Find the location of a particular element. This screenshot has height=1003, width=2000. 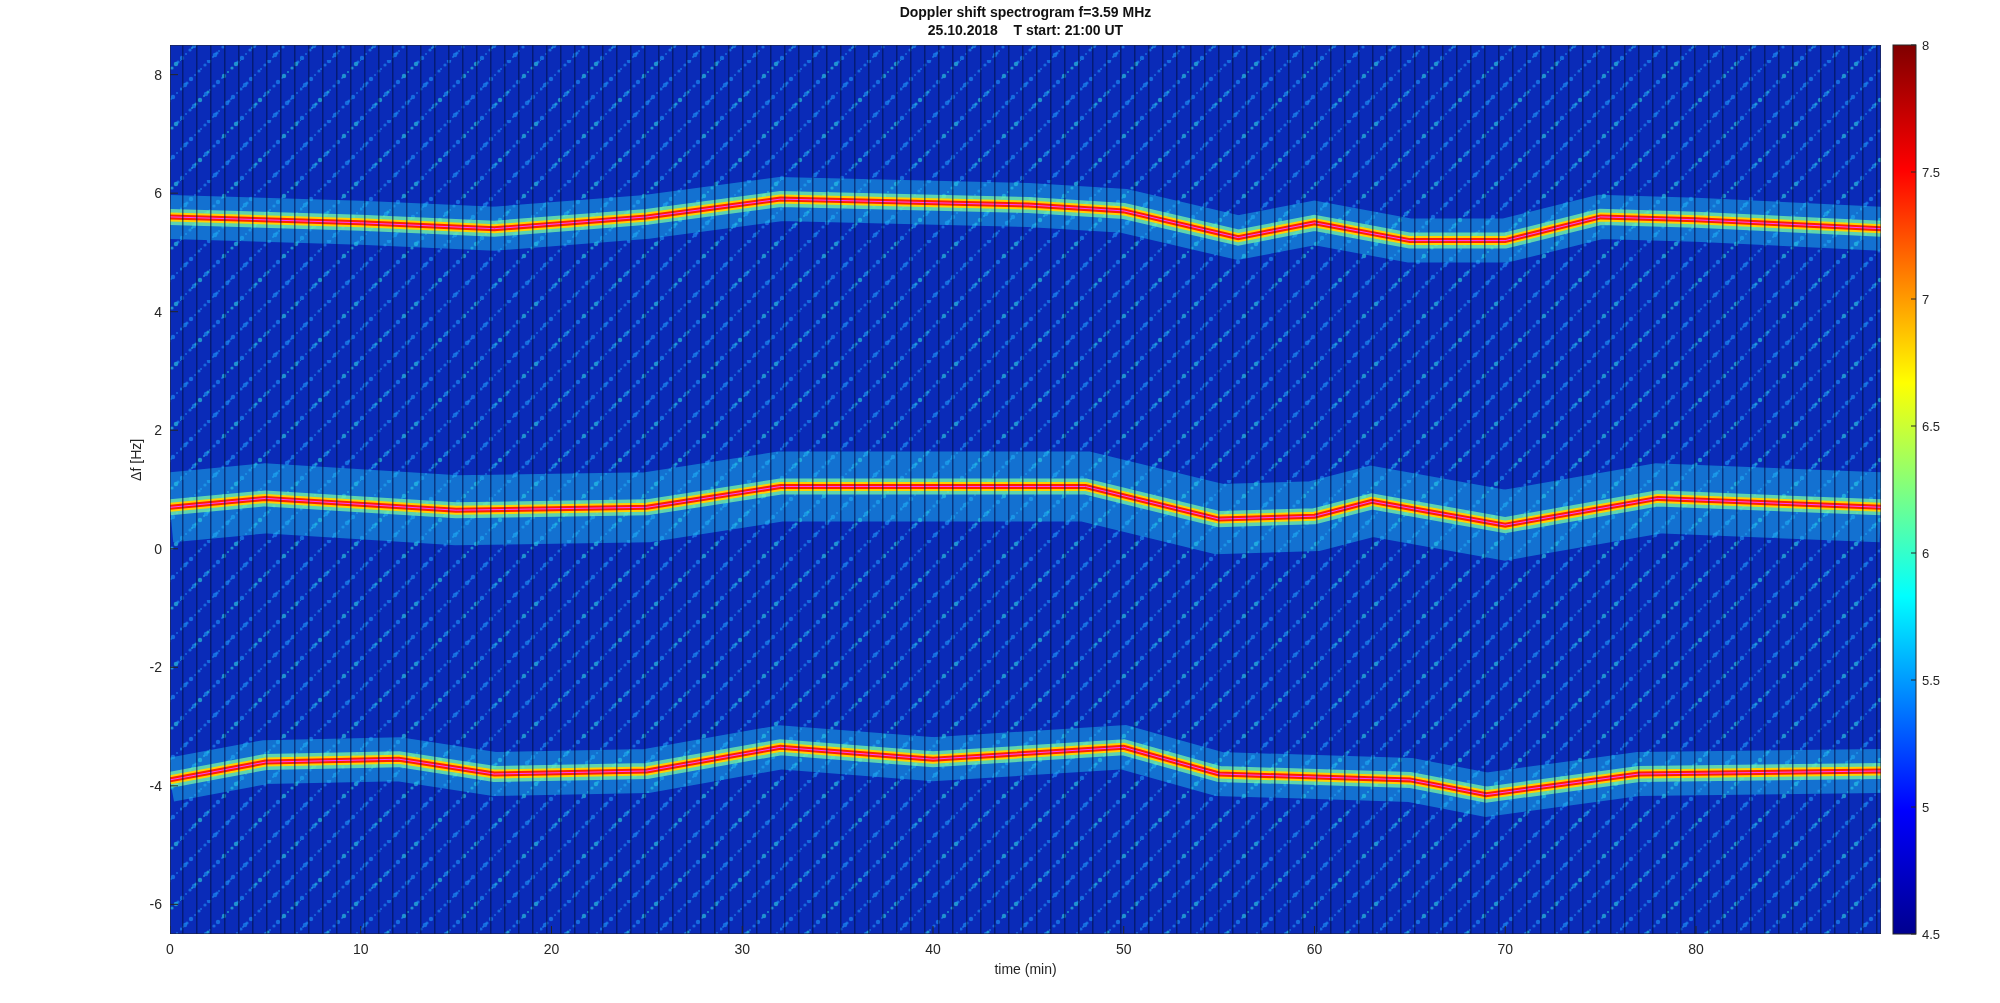

axis-tick-label: 2 is located at coordinates (158, 430).